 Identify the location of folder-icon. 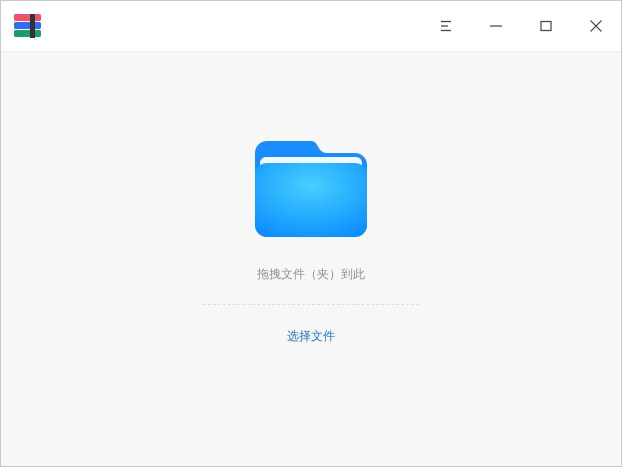
(311, 190).